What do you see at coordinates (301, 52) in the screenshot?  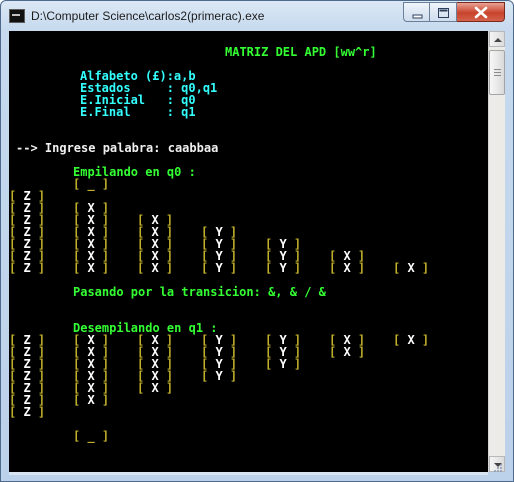 I see `matrix-header: MATRIZ DEL APD [ww^r]` at bounding box center [301, 52].